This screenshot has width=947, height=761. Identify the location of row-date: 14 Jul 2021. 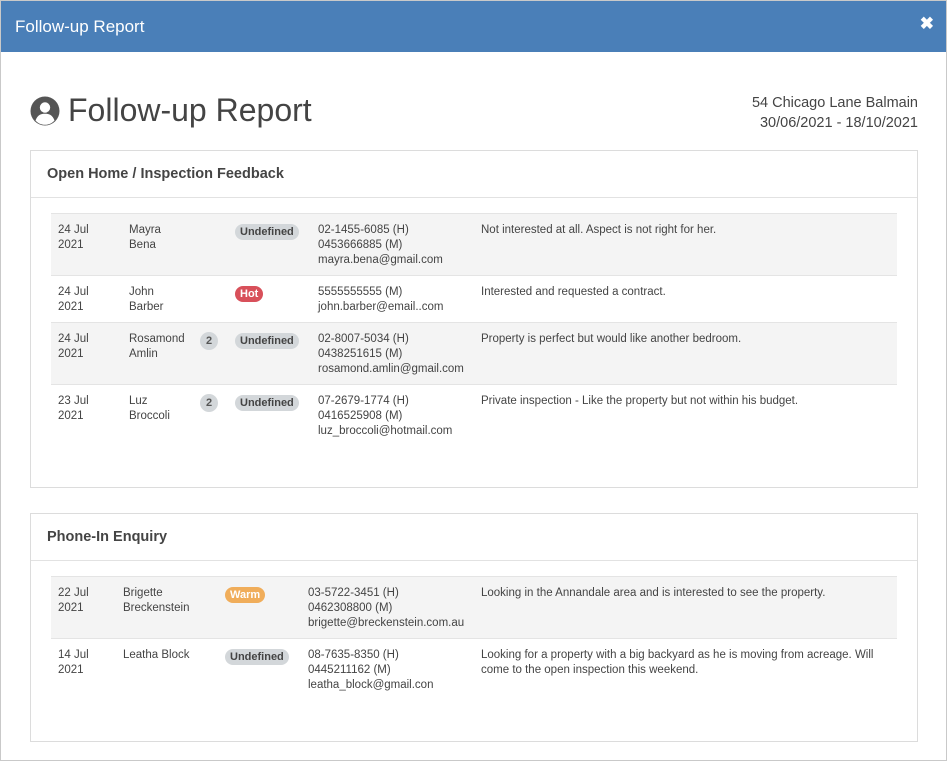
(73, 662).